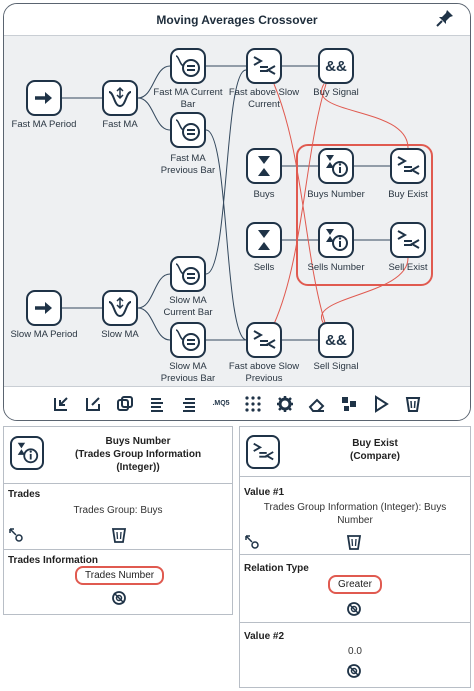 The image size is (474, 691). I want to click on sell-signal-node: &&, so click(336, 340).